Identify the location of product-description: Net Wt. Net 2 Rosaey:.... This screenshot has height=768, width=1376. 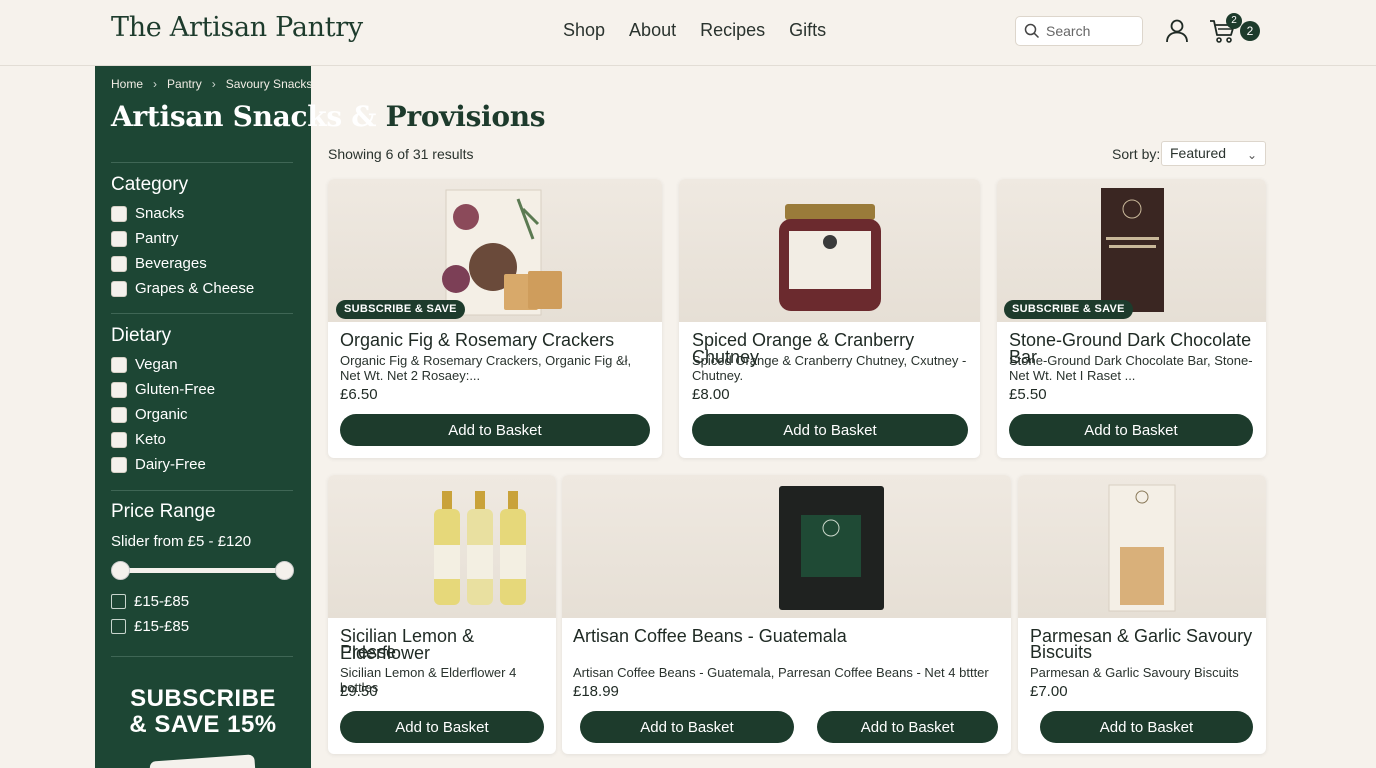
(410, 375).